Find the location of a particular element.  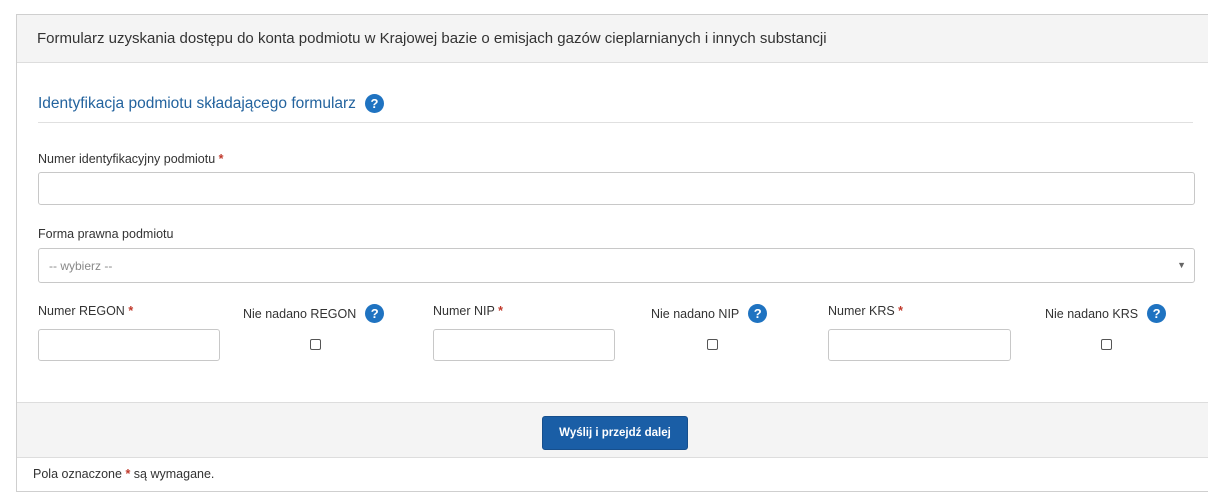

regon-input is located at coordinates (129, 345).